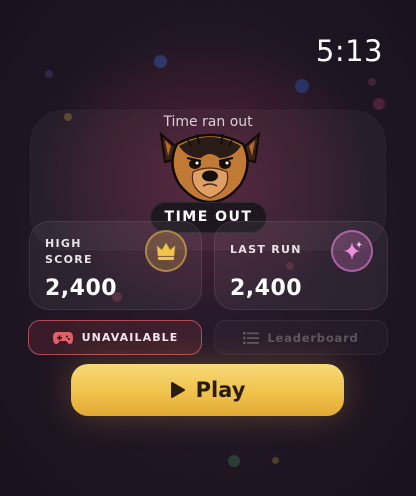  What do you see at coordinates (63, 243) in the screenshot?
I see `high-score-label-line1: HIGH` at bounding box center [63, 243].